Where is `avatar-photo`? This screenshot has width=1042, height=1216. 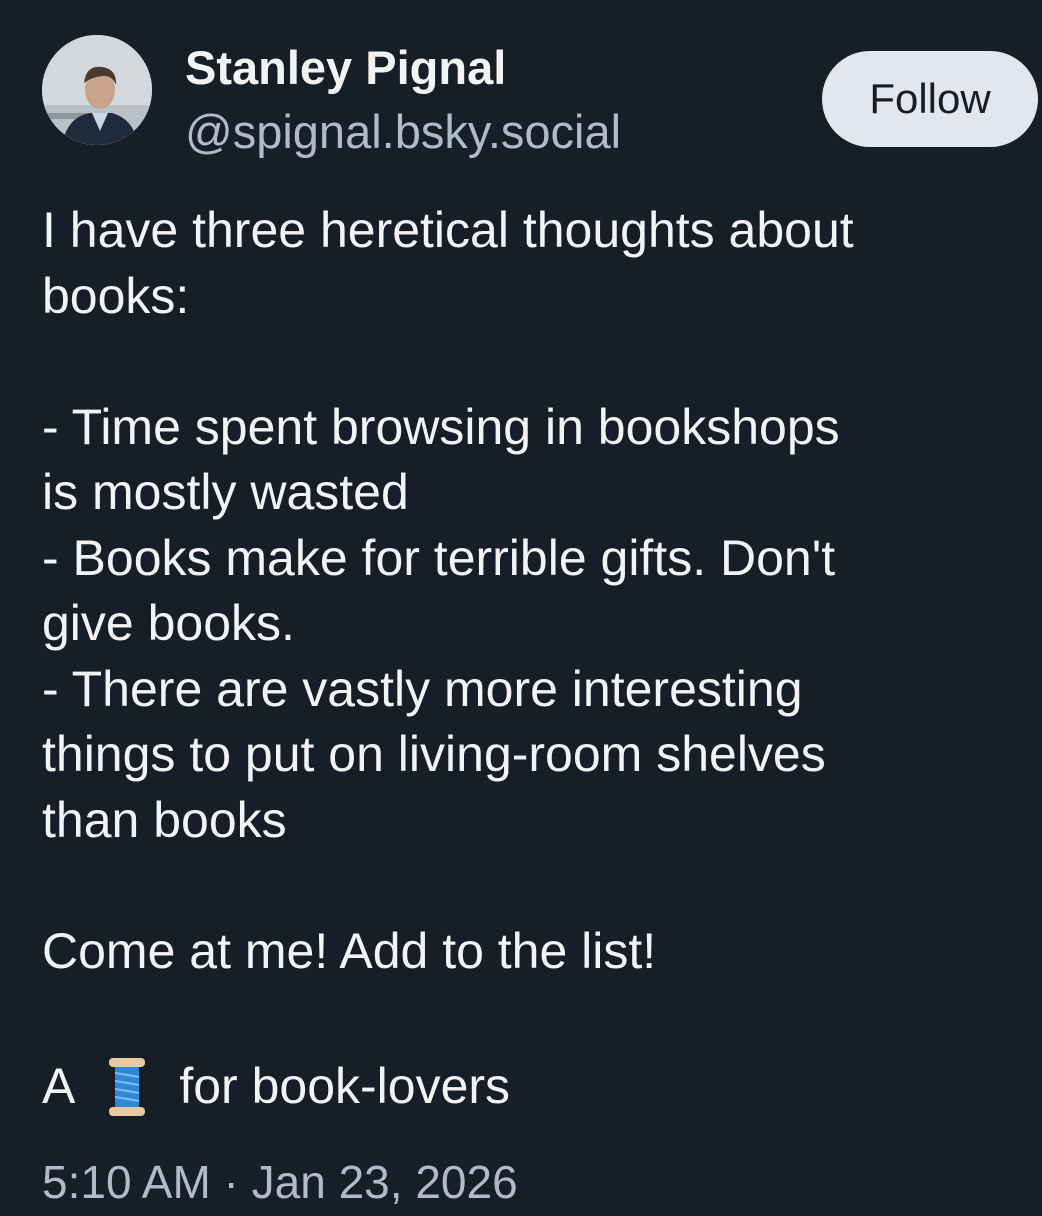 avatar-photo is located at coordinates (97, 90).